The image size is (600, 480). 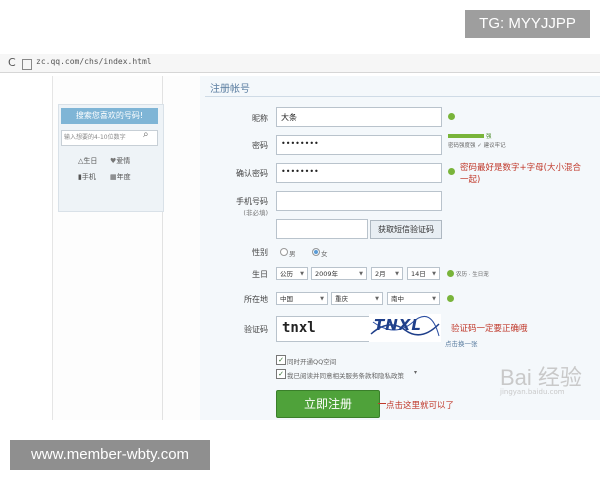 What do you see at coordinates (286, 274) in the screenshot?
I see `select-value: 公历` at bounding box center [286, 274].